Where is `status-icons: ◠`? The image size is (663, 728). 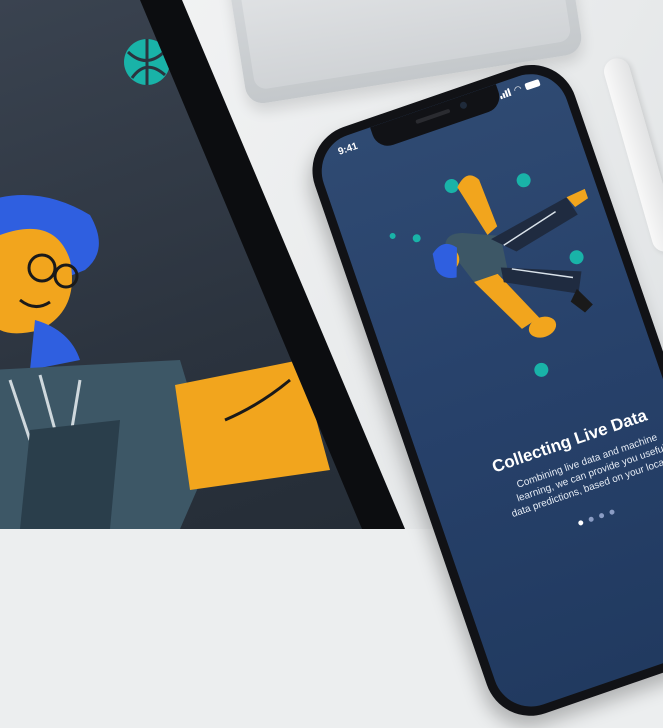 status-icons: ◠ is located at coordinates (520, 89).